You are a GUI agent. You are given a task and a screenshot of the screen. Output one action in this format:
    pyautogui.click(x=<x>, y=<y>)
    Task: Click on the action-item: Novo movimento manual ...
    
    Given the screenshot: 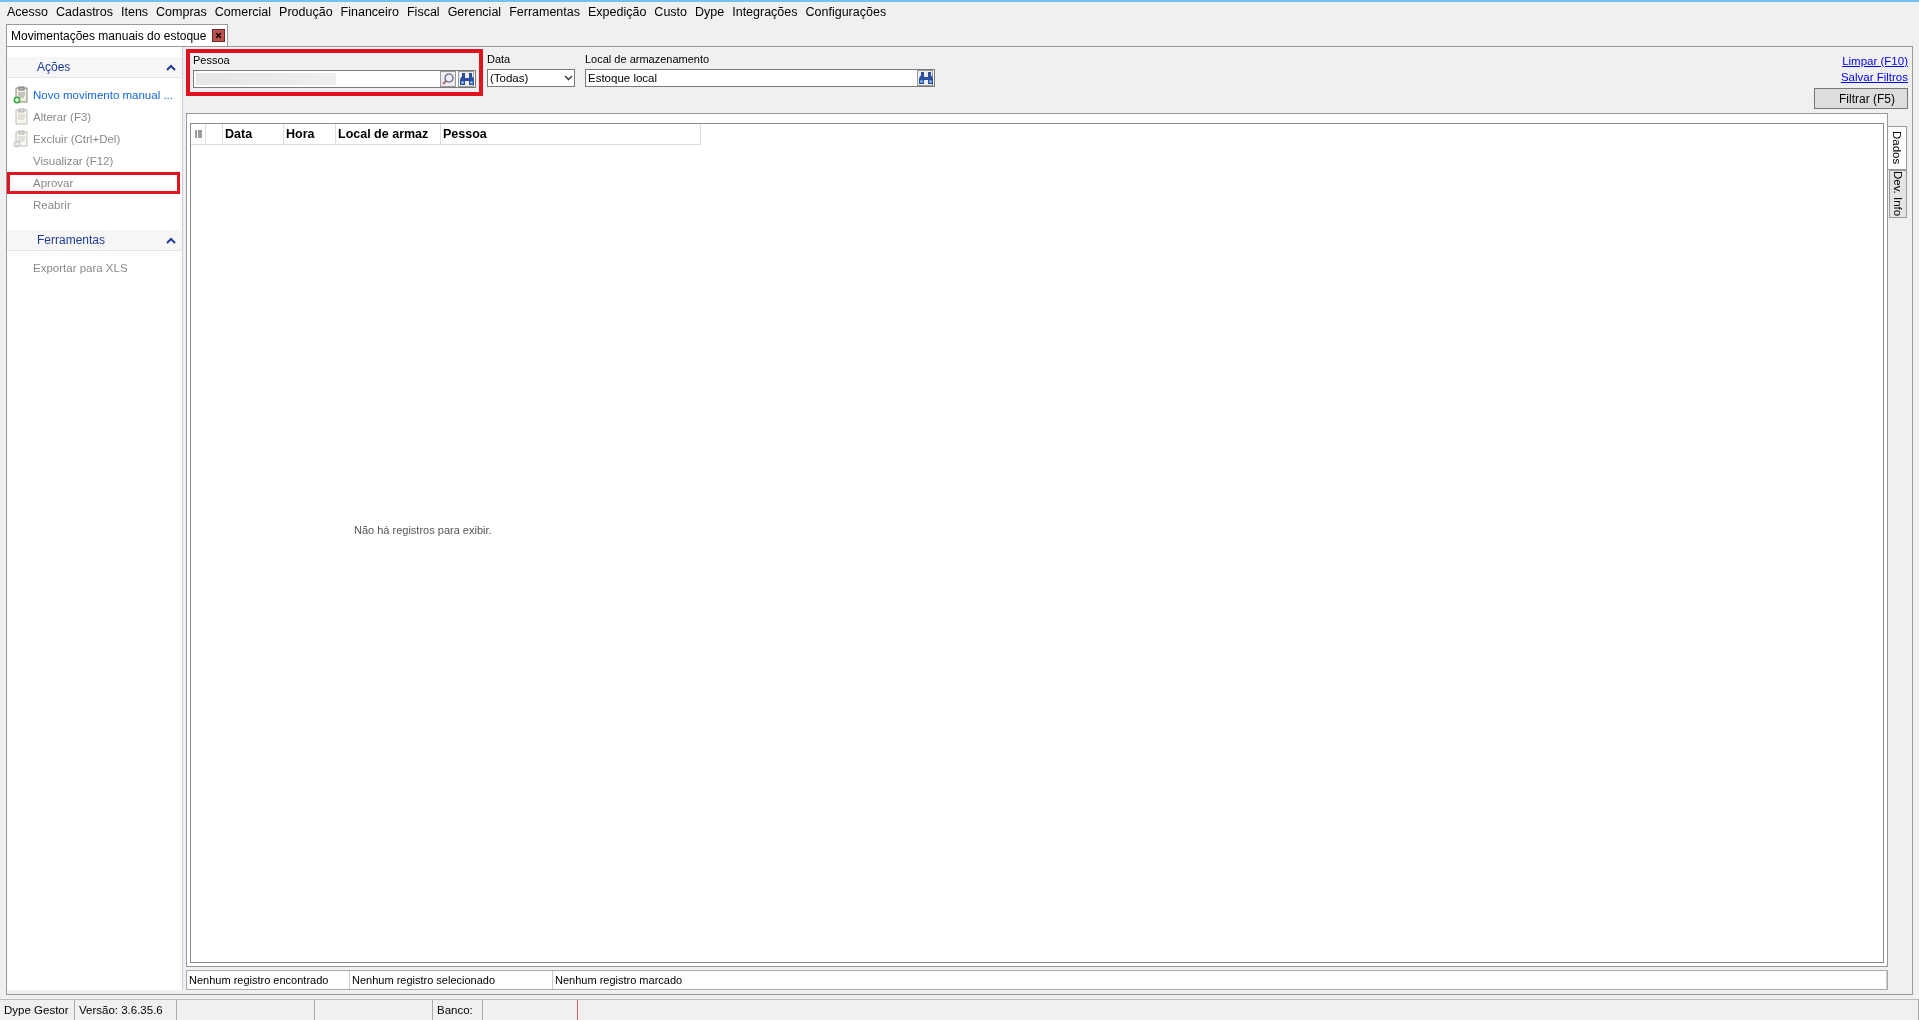 What is the action you would take?
    pyautogui.click(x=94, y=95)
    